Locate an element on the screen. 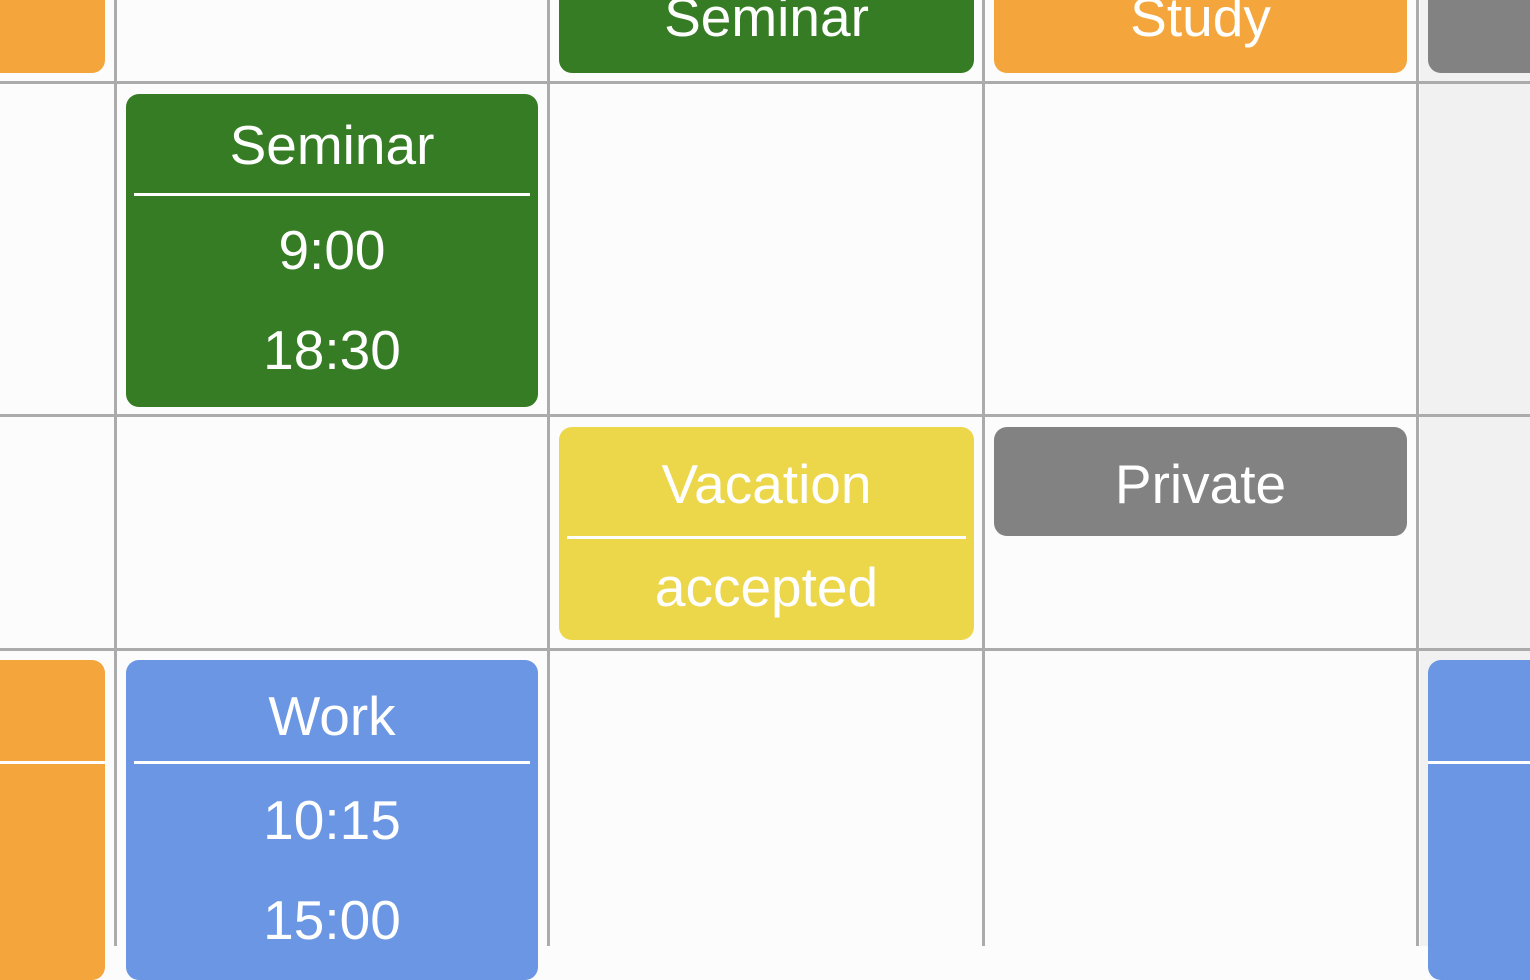 The image size is (1530, 980). event-start-time: 10:15 is located at coordinates (332, 820).